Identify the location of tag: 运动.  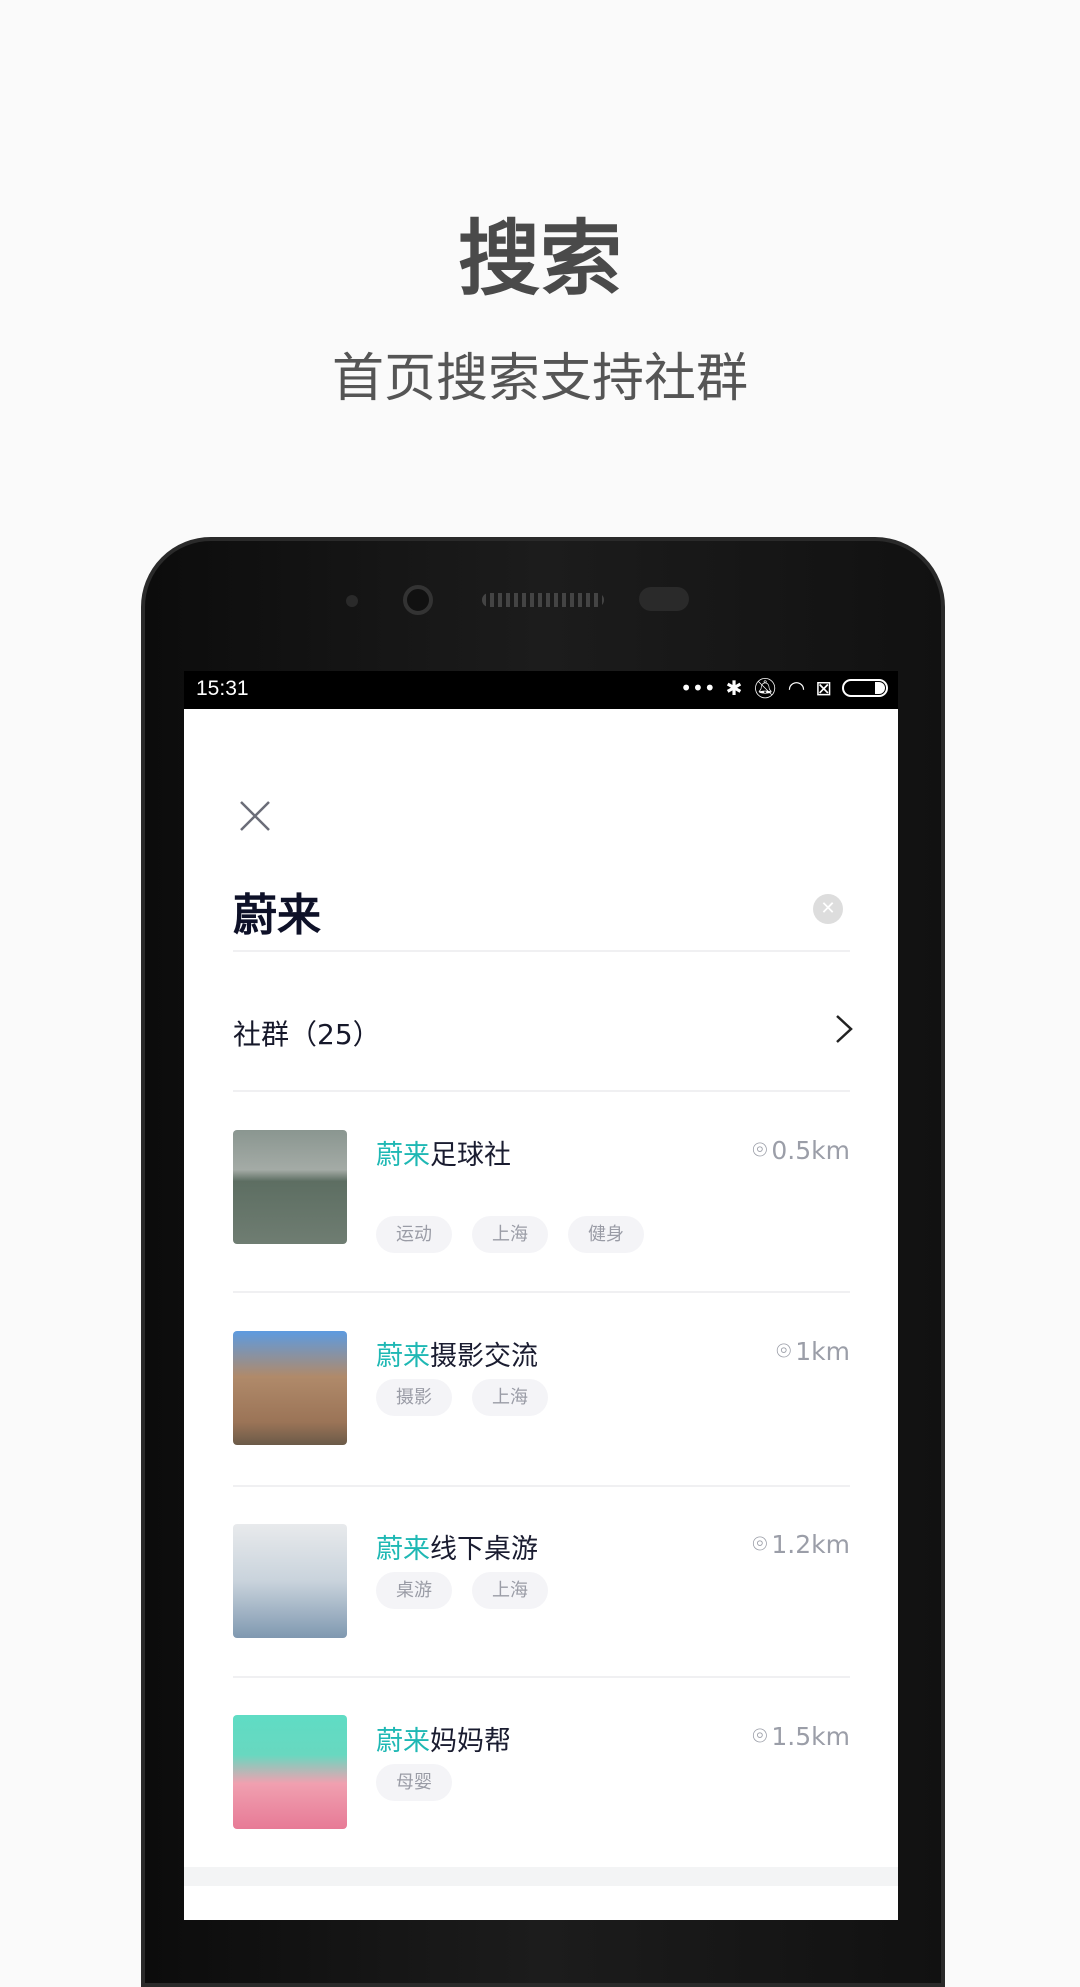
(414, 1234).